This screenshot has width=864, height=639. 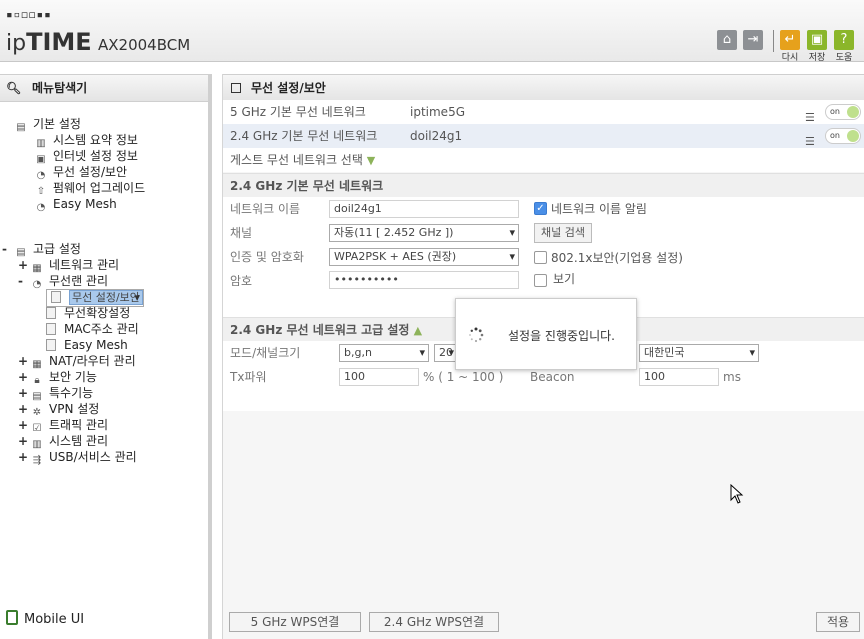 I want to click on tree-firmware: ⇧ 펌웨어 업그레이드, so click(x=89, y=188).